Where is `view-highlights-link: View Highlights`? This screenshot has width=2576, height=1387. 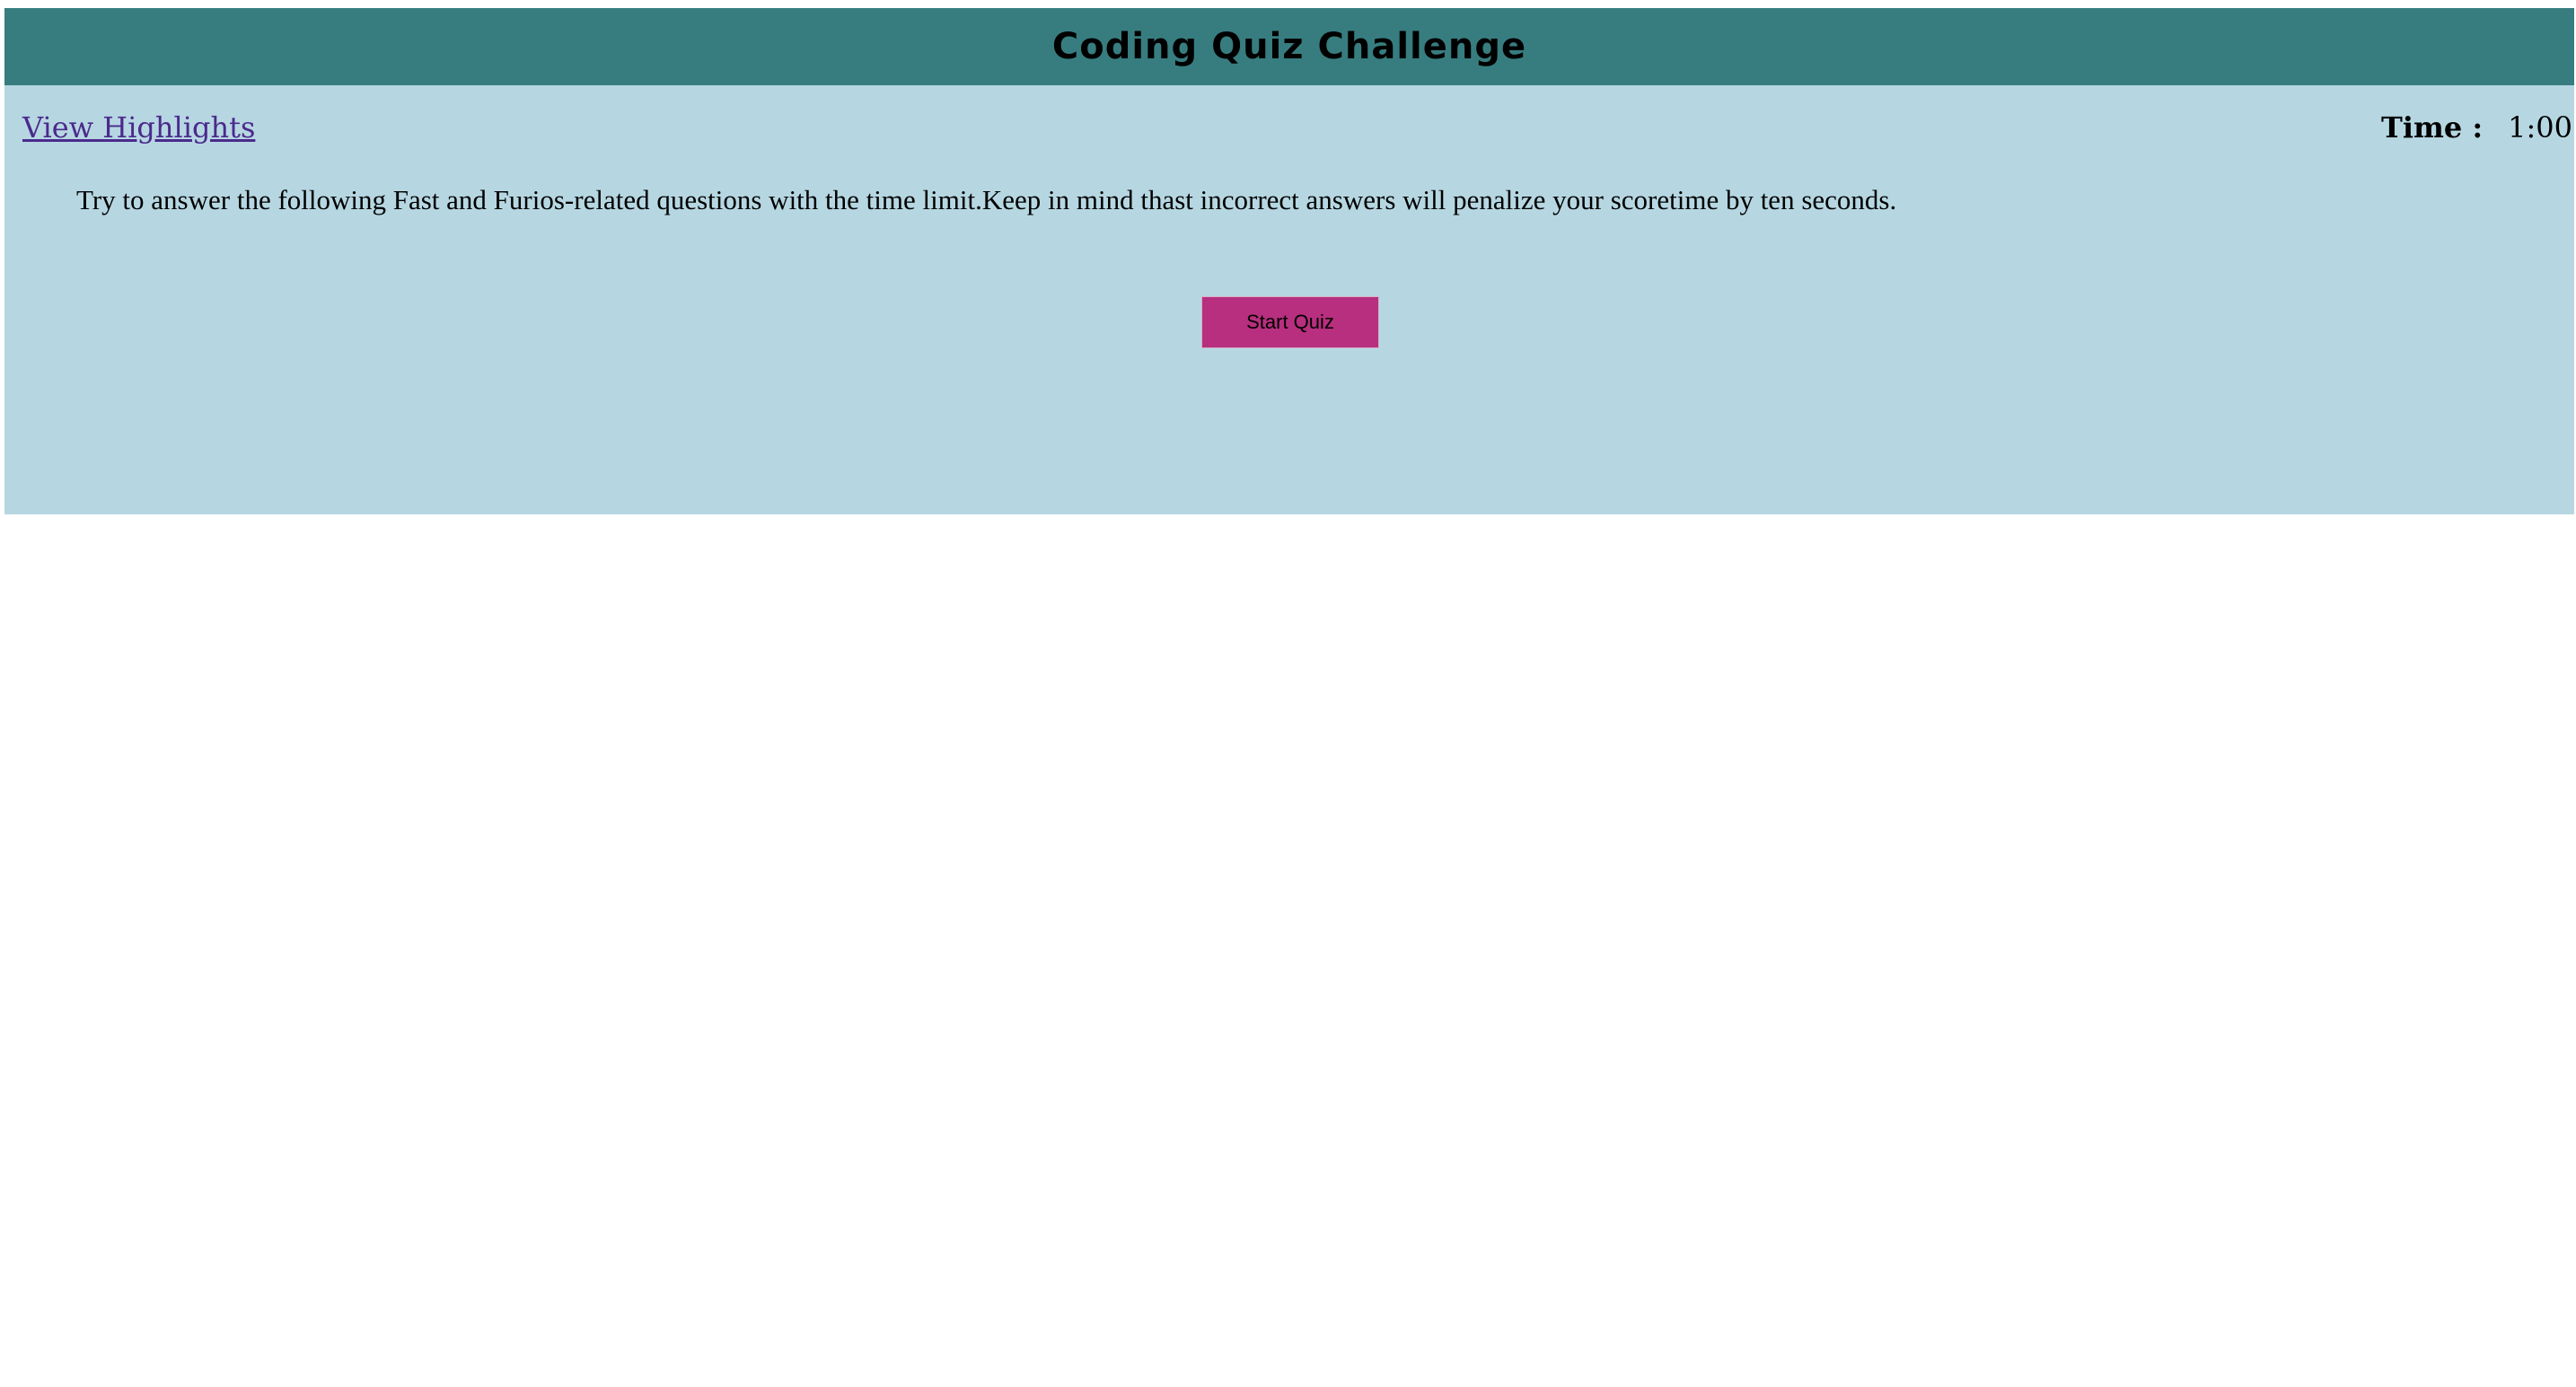 view-highlights-link: View Highlights is located at coordinates (138, 128).